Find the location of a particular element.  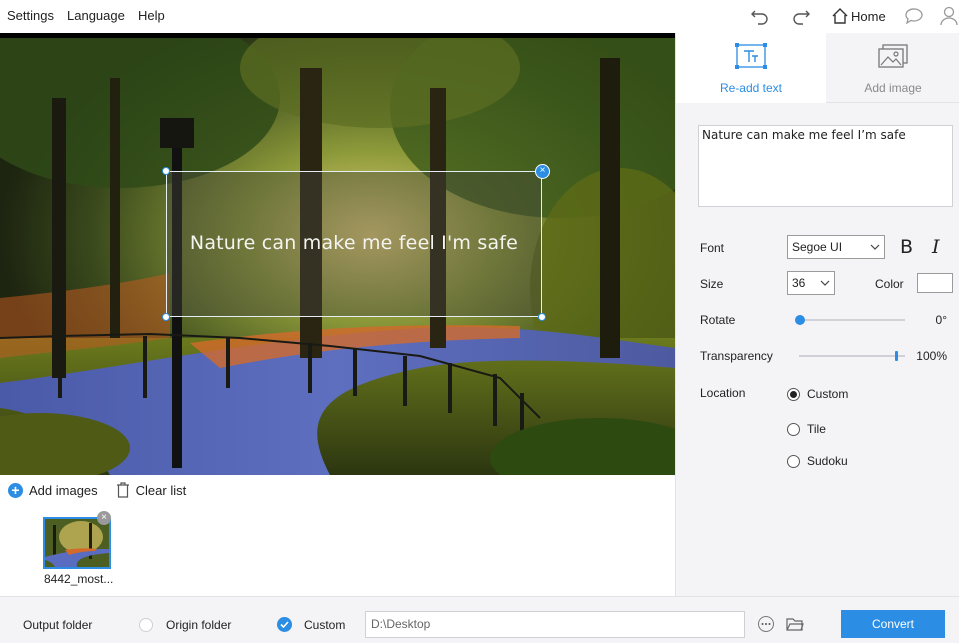

location-option-sudoku: Sudoku is located at coordinates (817, 461).